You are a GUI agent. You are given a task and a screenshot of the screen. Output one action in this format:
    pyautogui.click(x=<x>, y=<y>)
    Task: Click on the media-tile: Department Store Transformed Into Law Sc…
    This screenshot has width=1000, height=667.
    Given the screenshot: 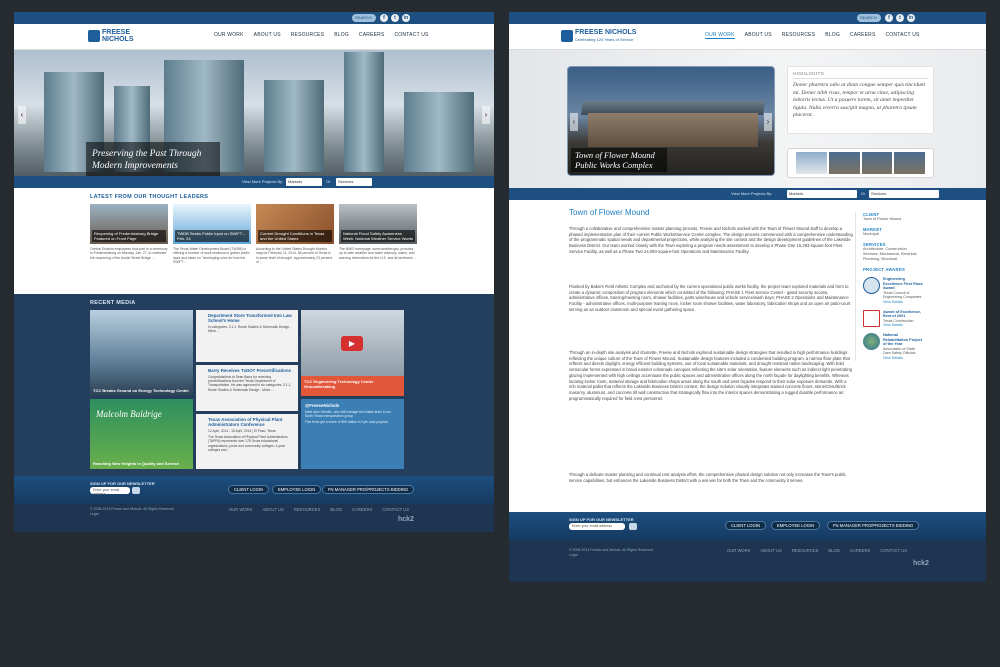 What is the action you would take?
    pyautogui.click(x=247, y=336)
    